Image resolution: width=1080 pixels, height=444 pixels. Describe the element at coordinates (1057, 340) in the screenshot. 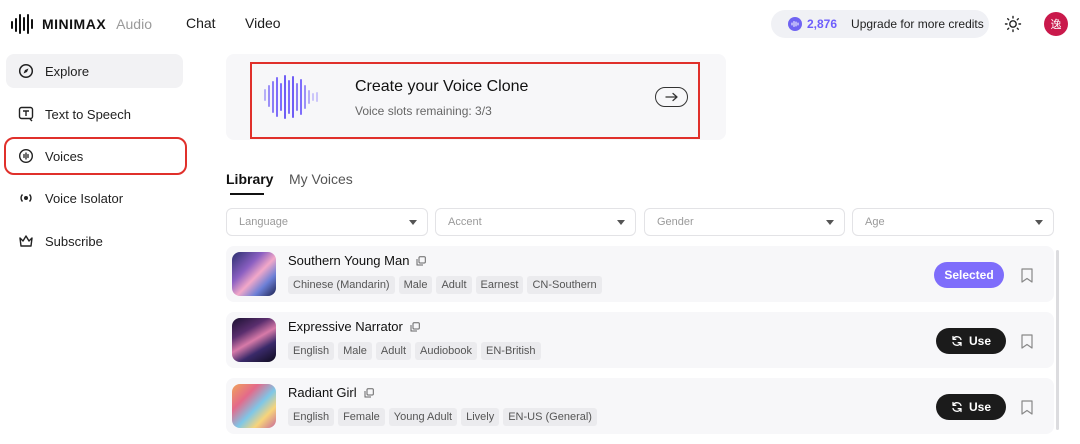

I see `scrollbar` at that location.